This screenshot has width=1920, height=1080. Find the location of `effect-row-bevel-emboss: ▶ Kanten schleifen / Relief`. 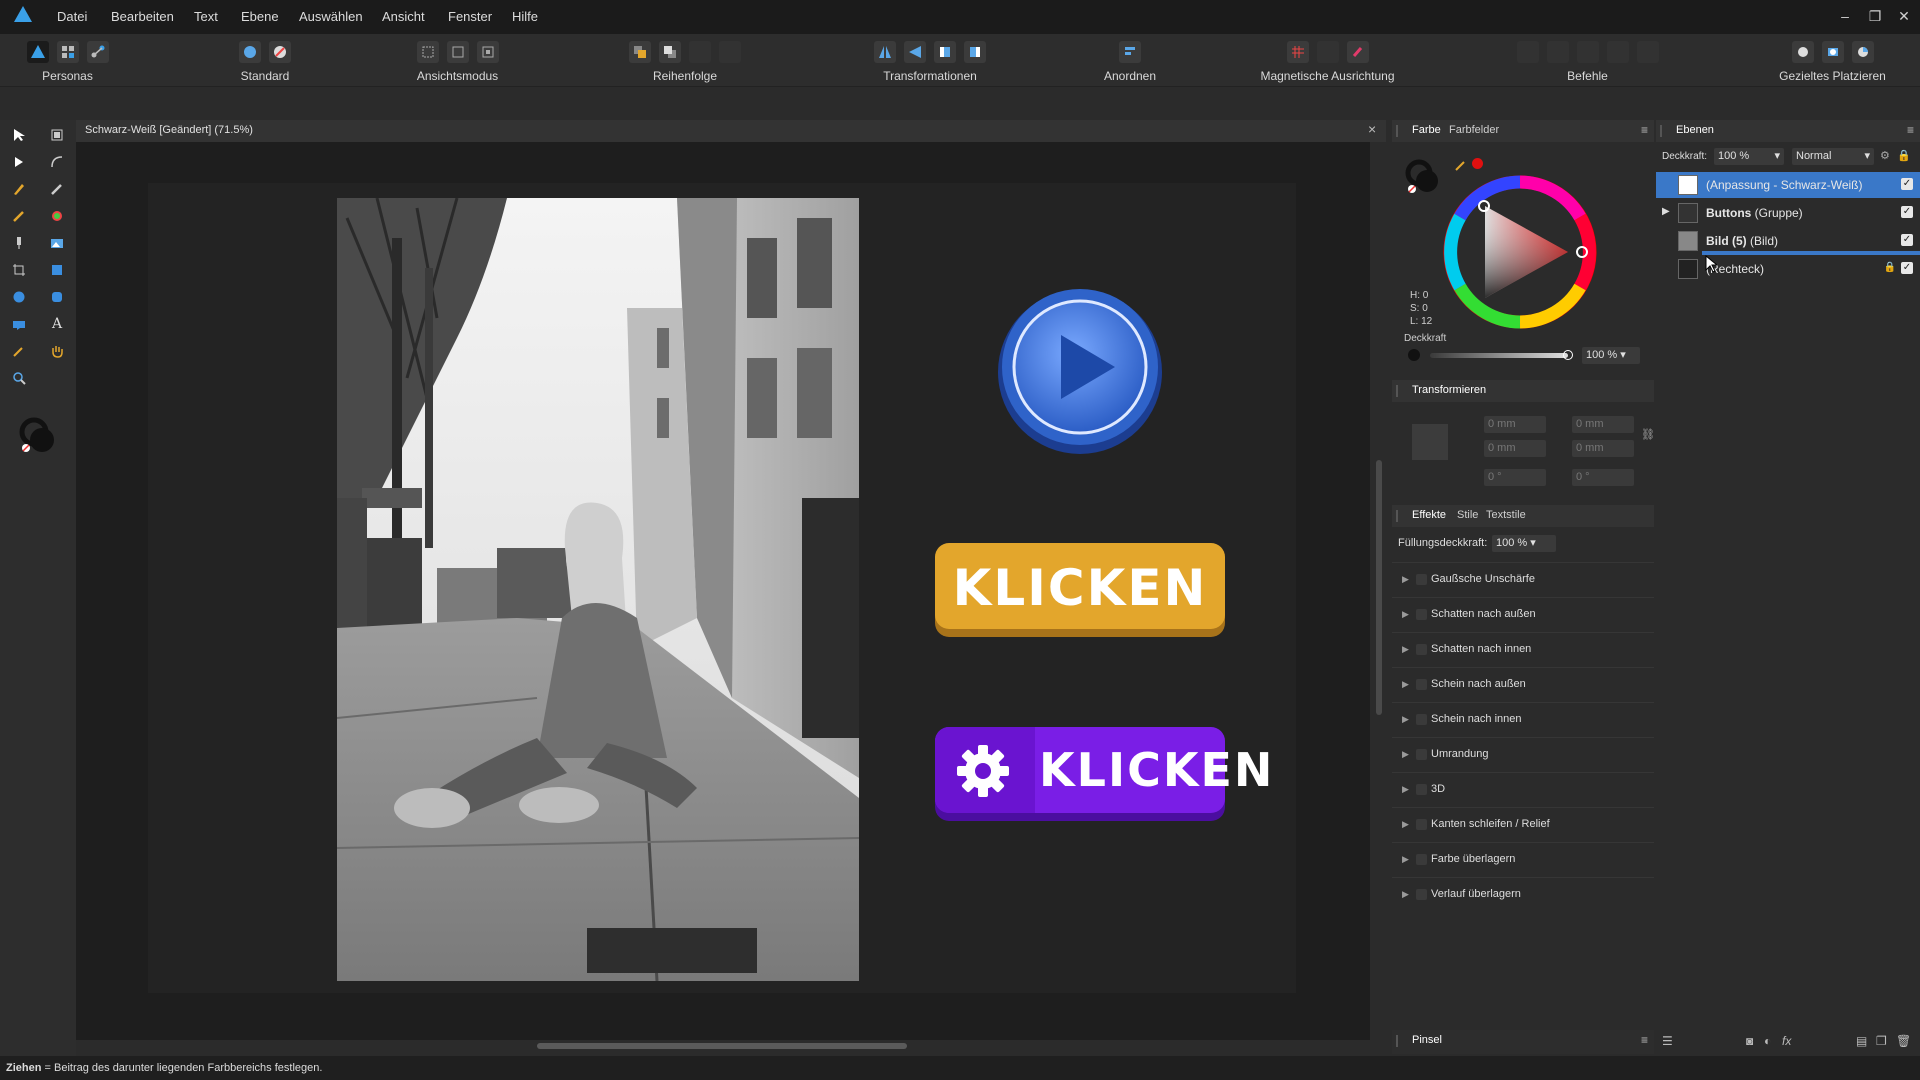

effect-row-bevel-emboss: ▶ Kanten schleifen / Relief is located at coordinates (1523, 824).